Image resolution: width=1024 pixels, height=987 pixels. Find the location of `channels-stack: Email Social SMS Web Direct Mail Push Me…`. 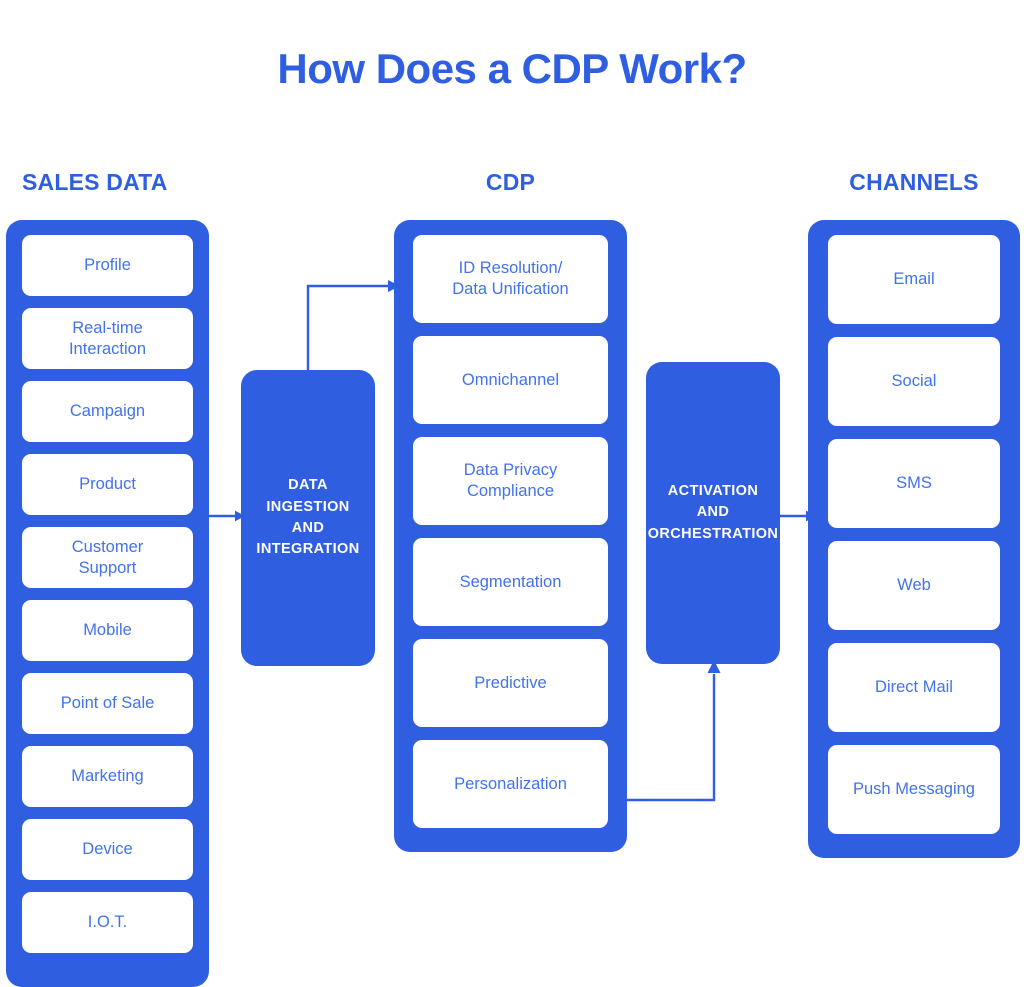

channels-stack: Email Social SMS Web Direct Mail Push Me… is located at coordinates (914, 539).